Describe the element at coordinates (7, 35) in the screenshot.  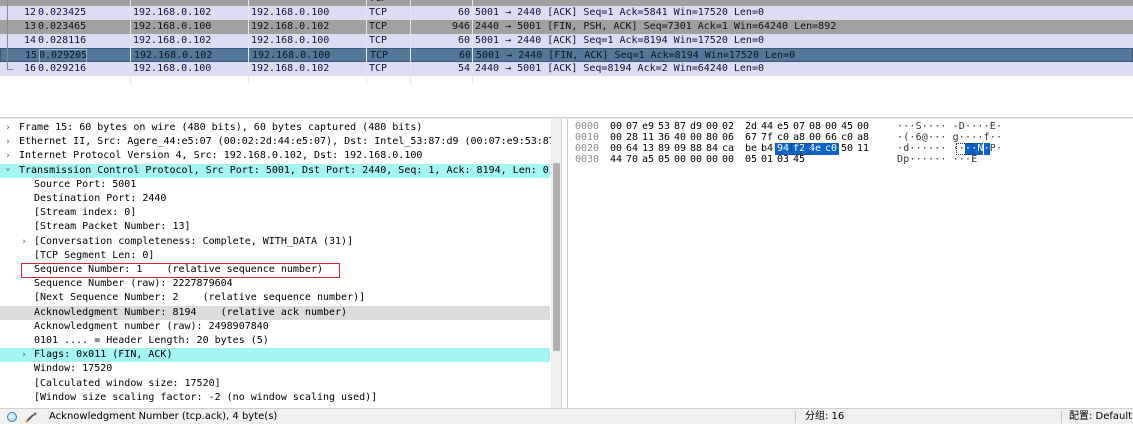
I see `related-packet-line` at that location.